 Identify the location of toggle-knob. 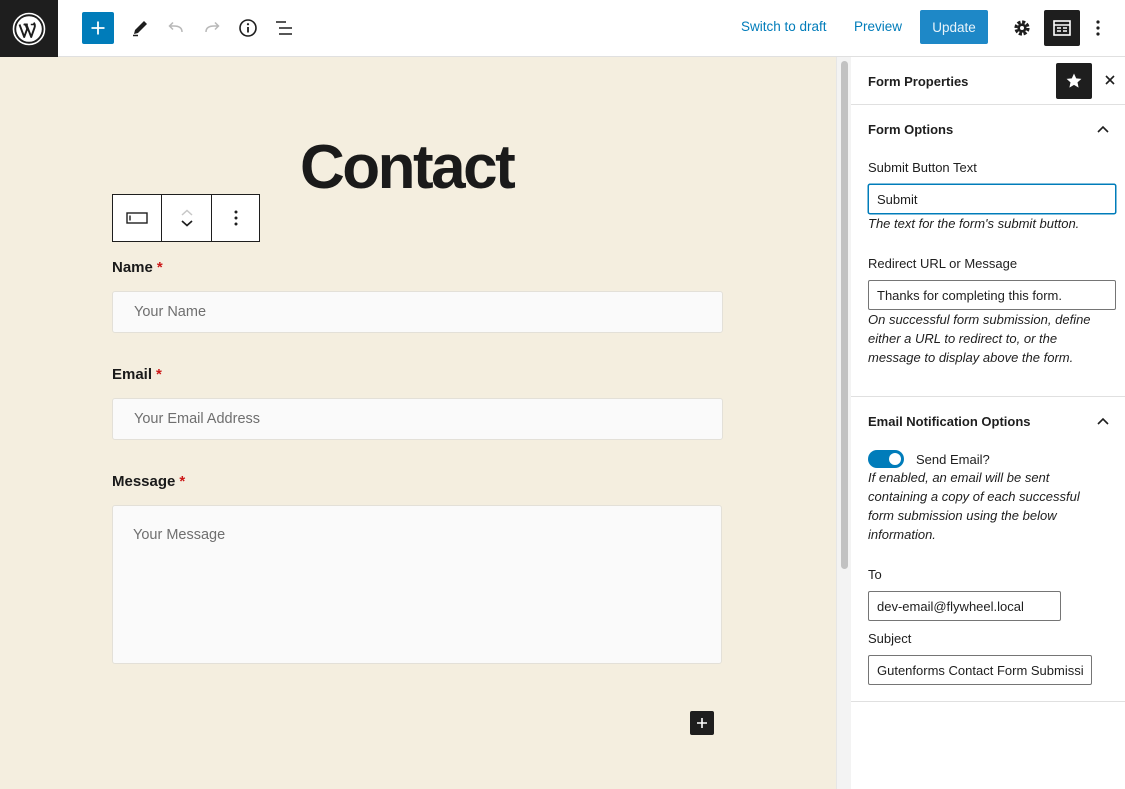
(895, 459).